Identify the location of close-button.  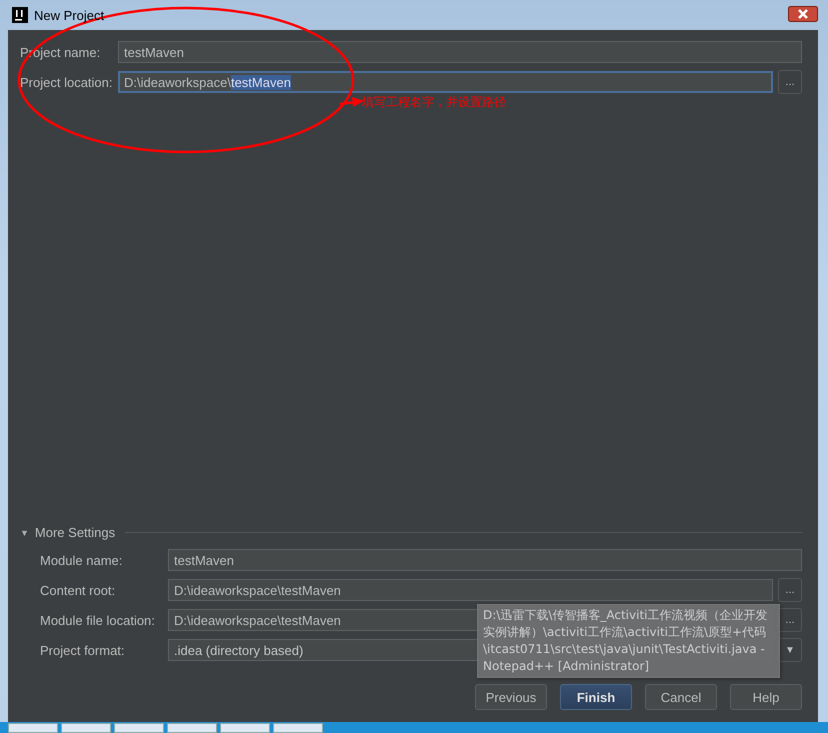
(803, 14).